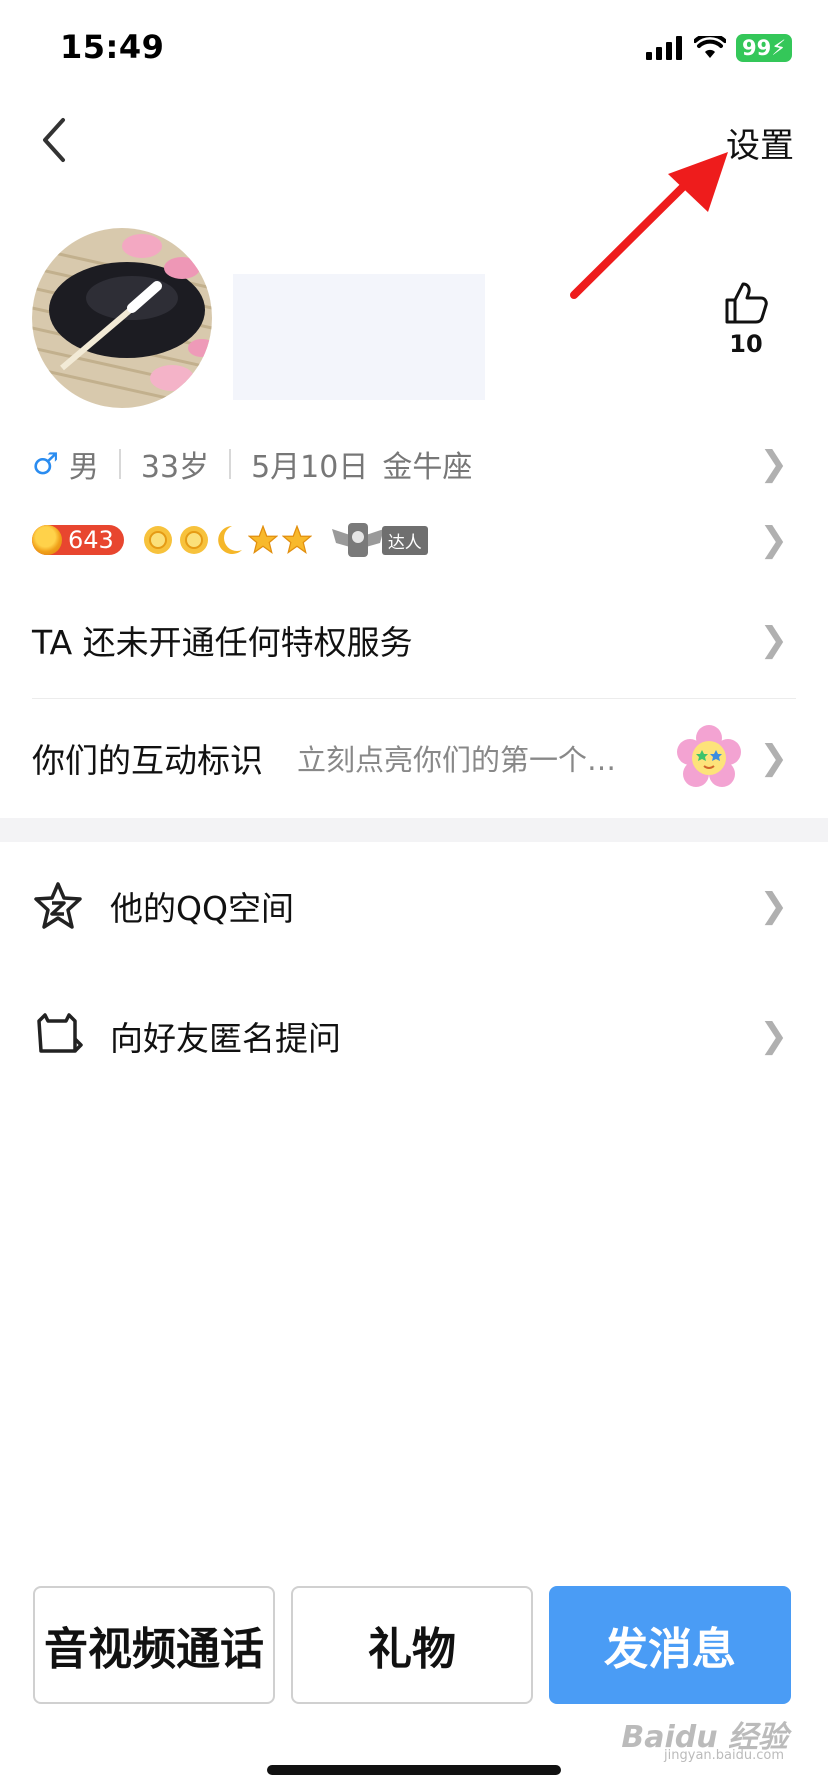  I want to click on level-number: 643, so click(91, 540).